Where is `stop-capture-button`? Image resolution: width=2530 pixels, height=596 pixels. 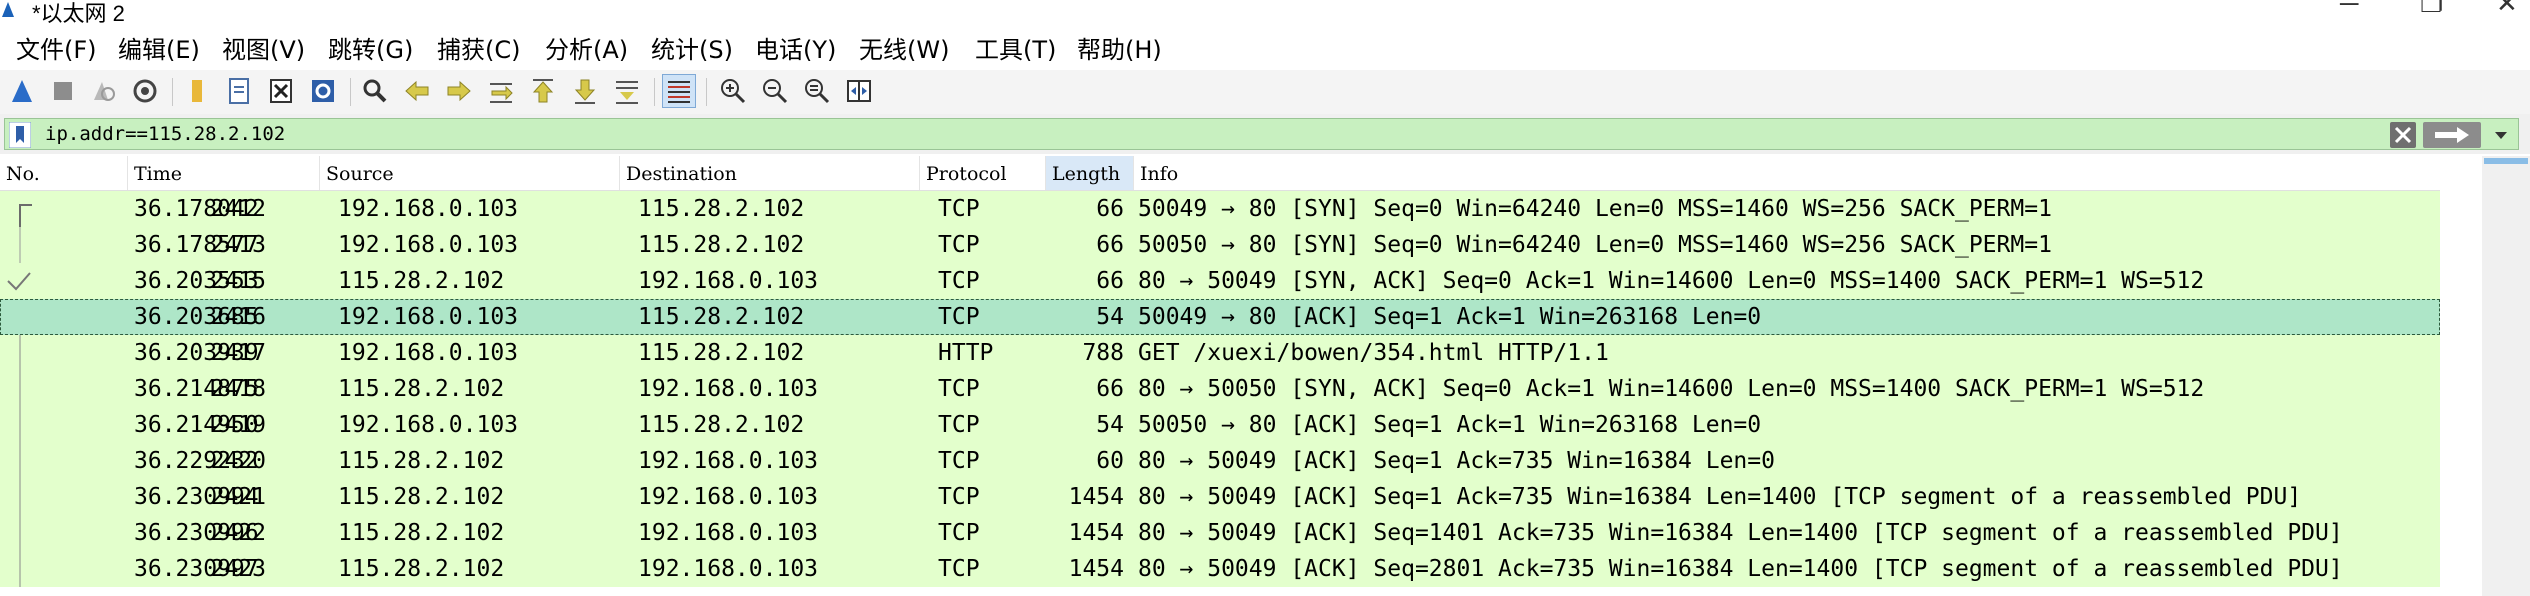 stop-capture-button is located at coordinates (63, 91).